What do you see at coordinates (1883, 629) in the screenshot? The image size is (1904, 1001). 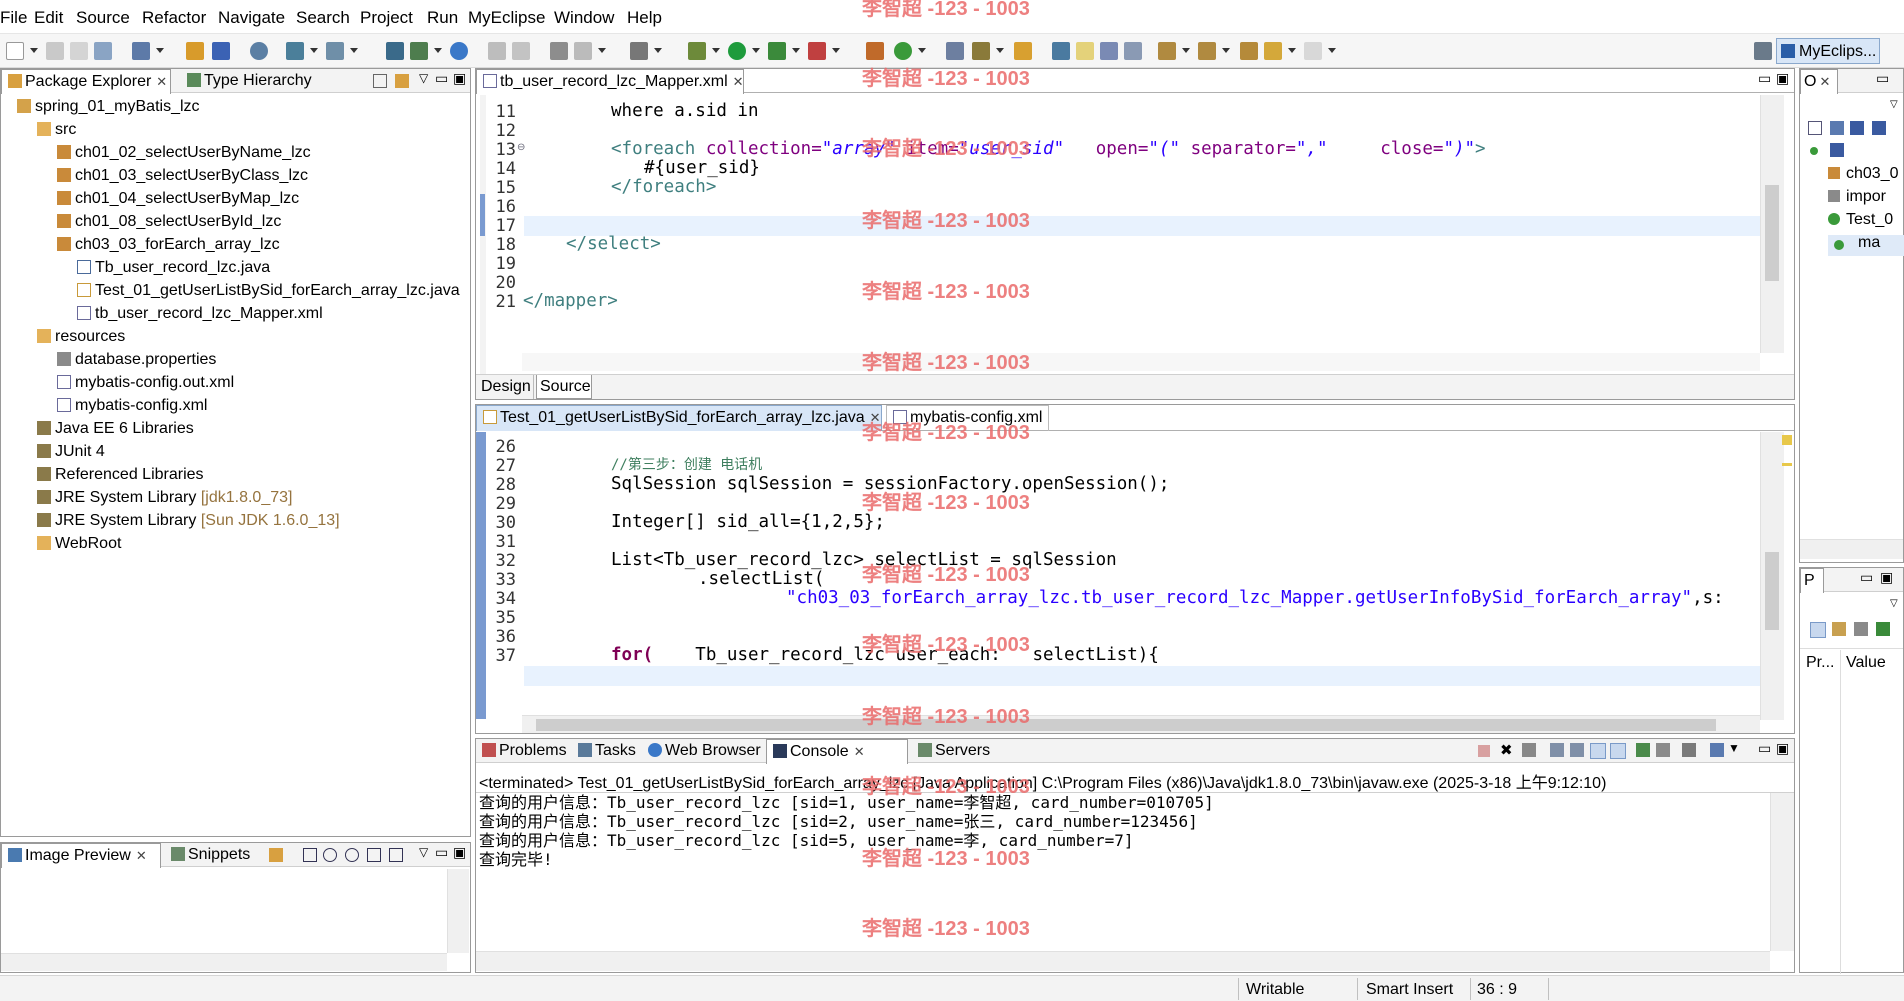 I see `restore-default-icon` at bounding box center [1883, 629].